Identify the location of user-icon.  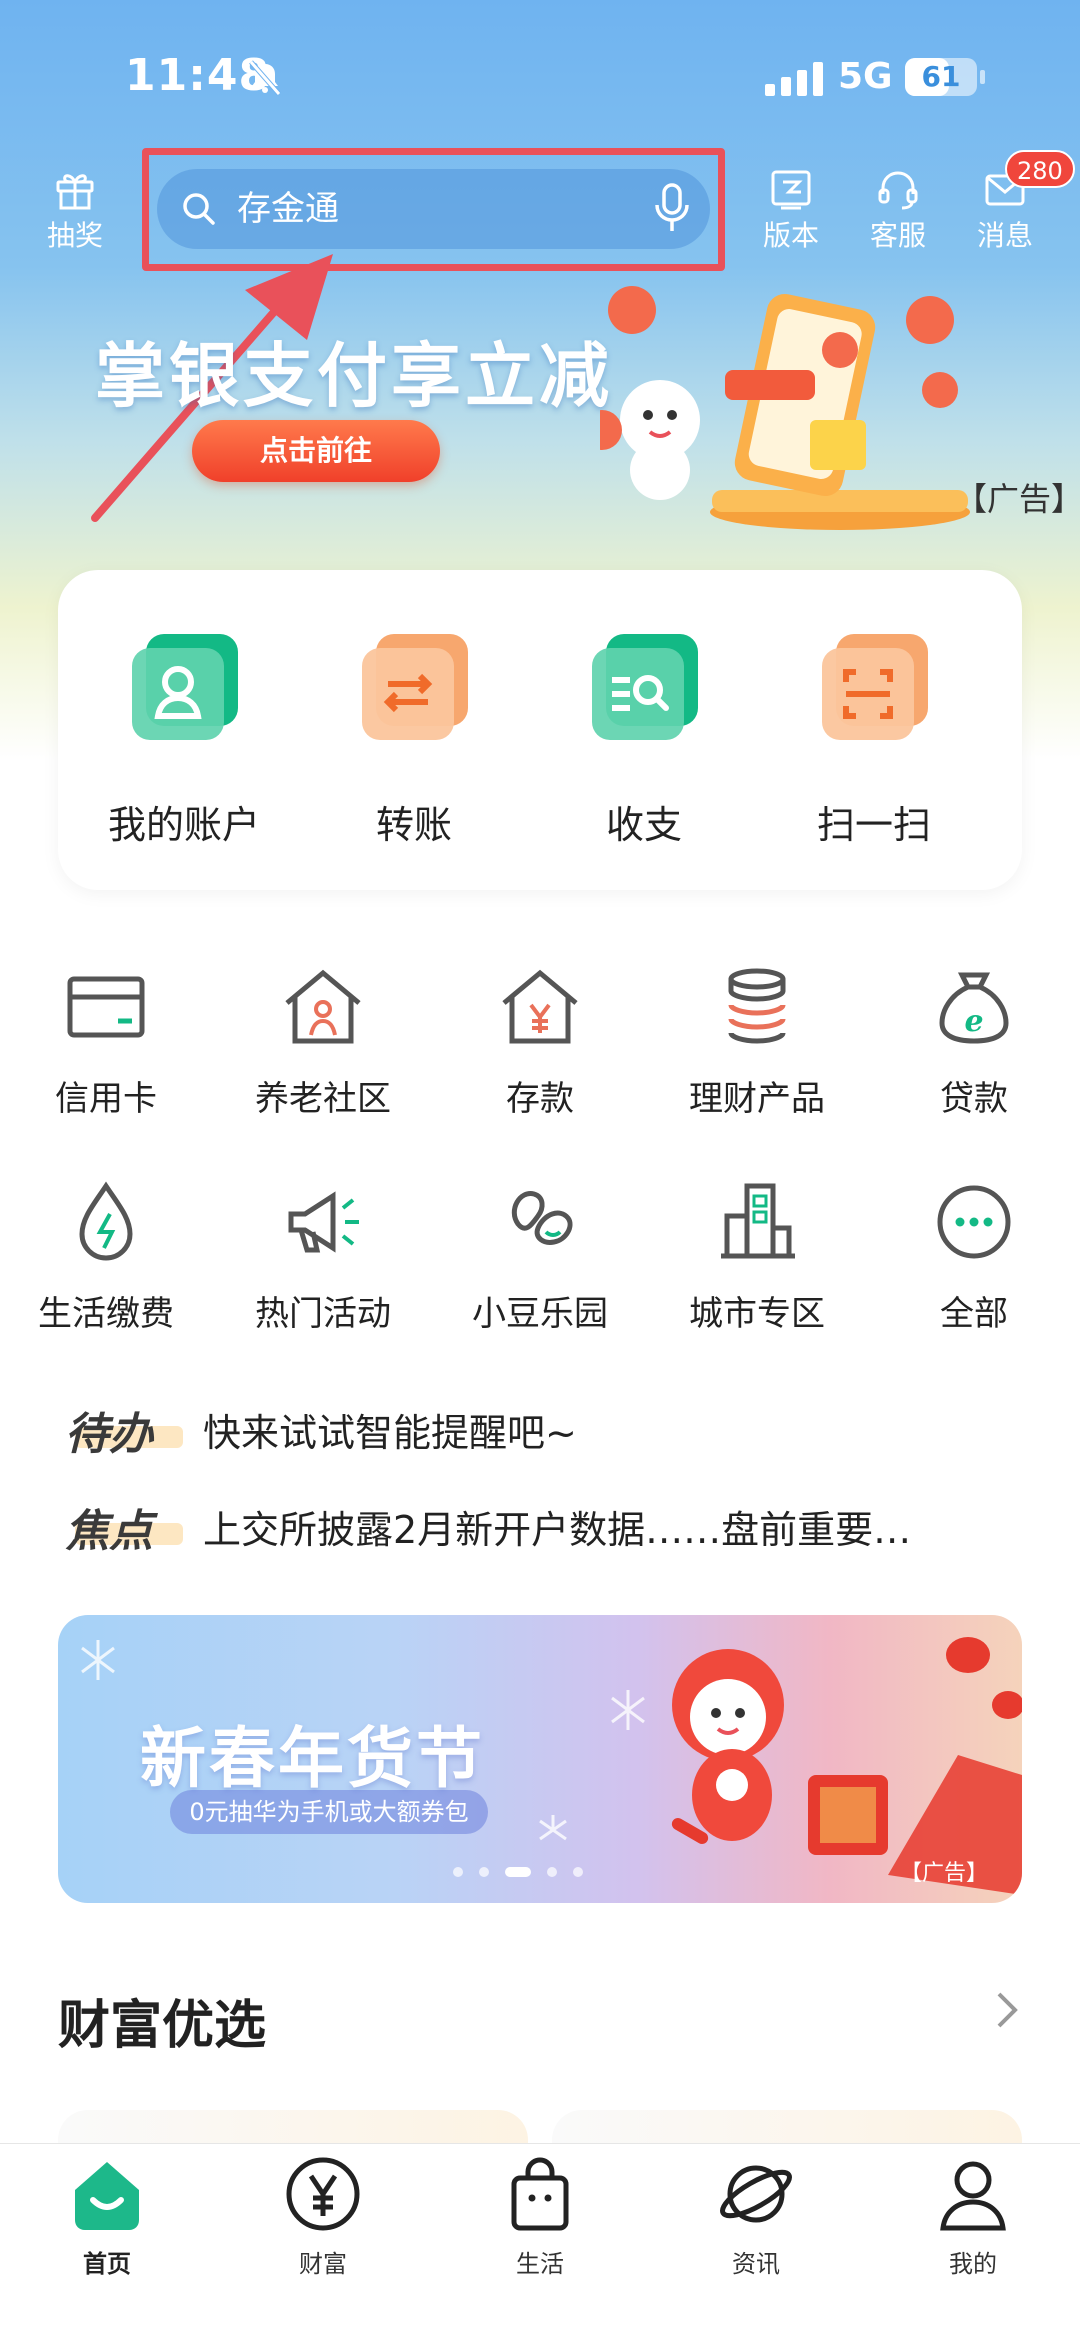
(973, 2196).